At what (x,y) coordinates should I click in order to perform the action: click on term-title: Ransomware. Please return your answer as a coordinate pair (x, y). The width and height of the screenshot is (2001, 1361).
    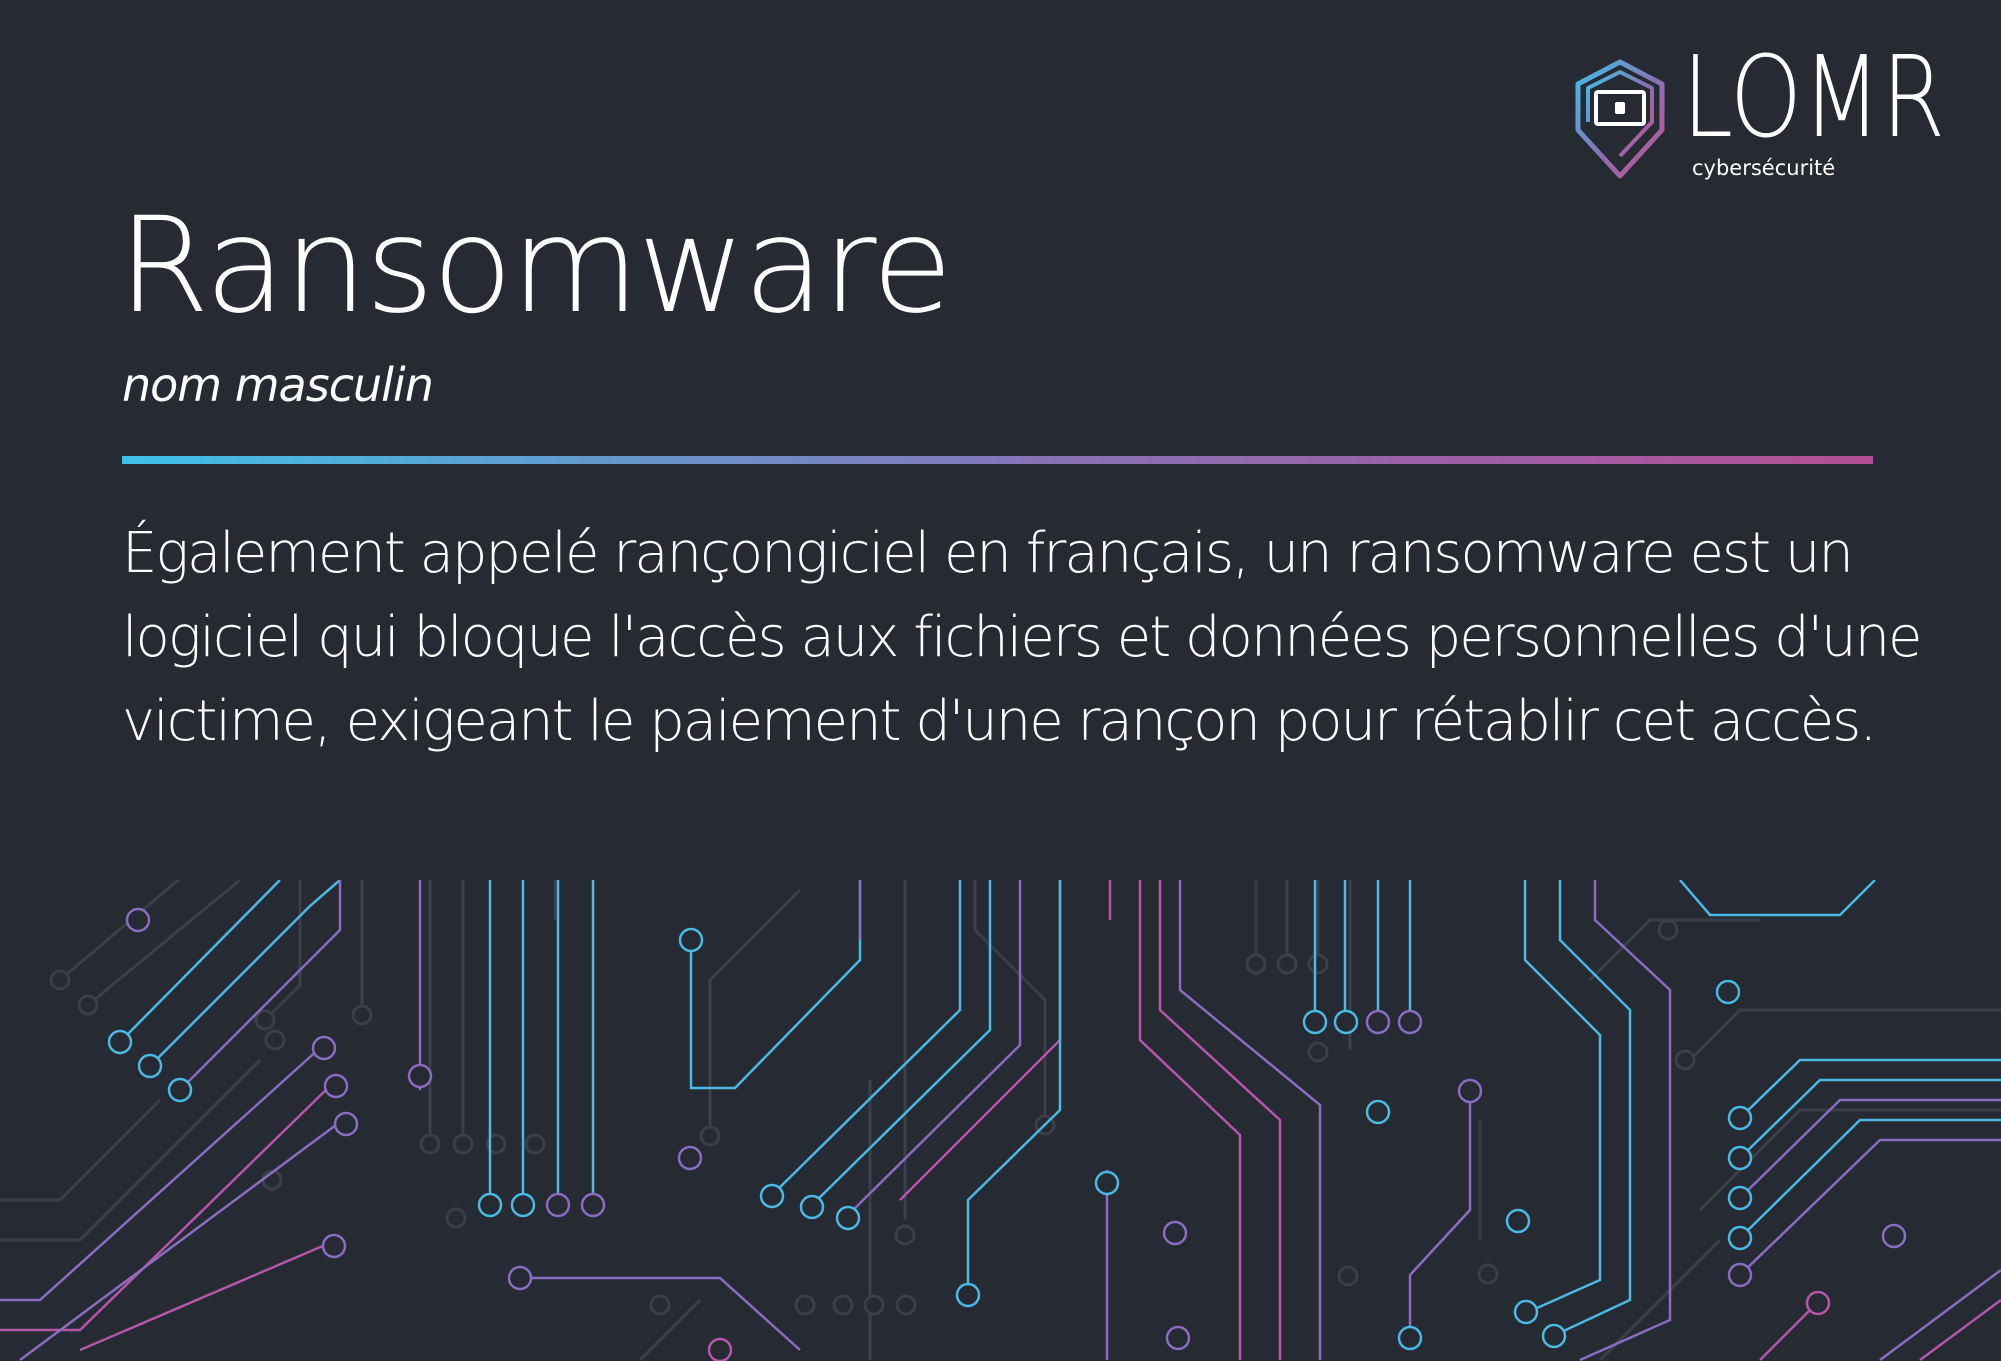
    Looking at the image, I should click on (535, 266).